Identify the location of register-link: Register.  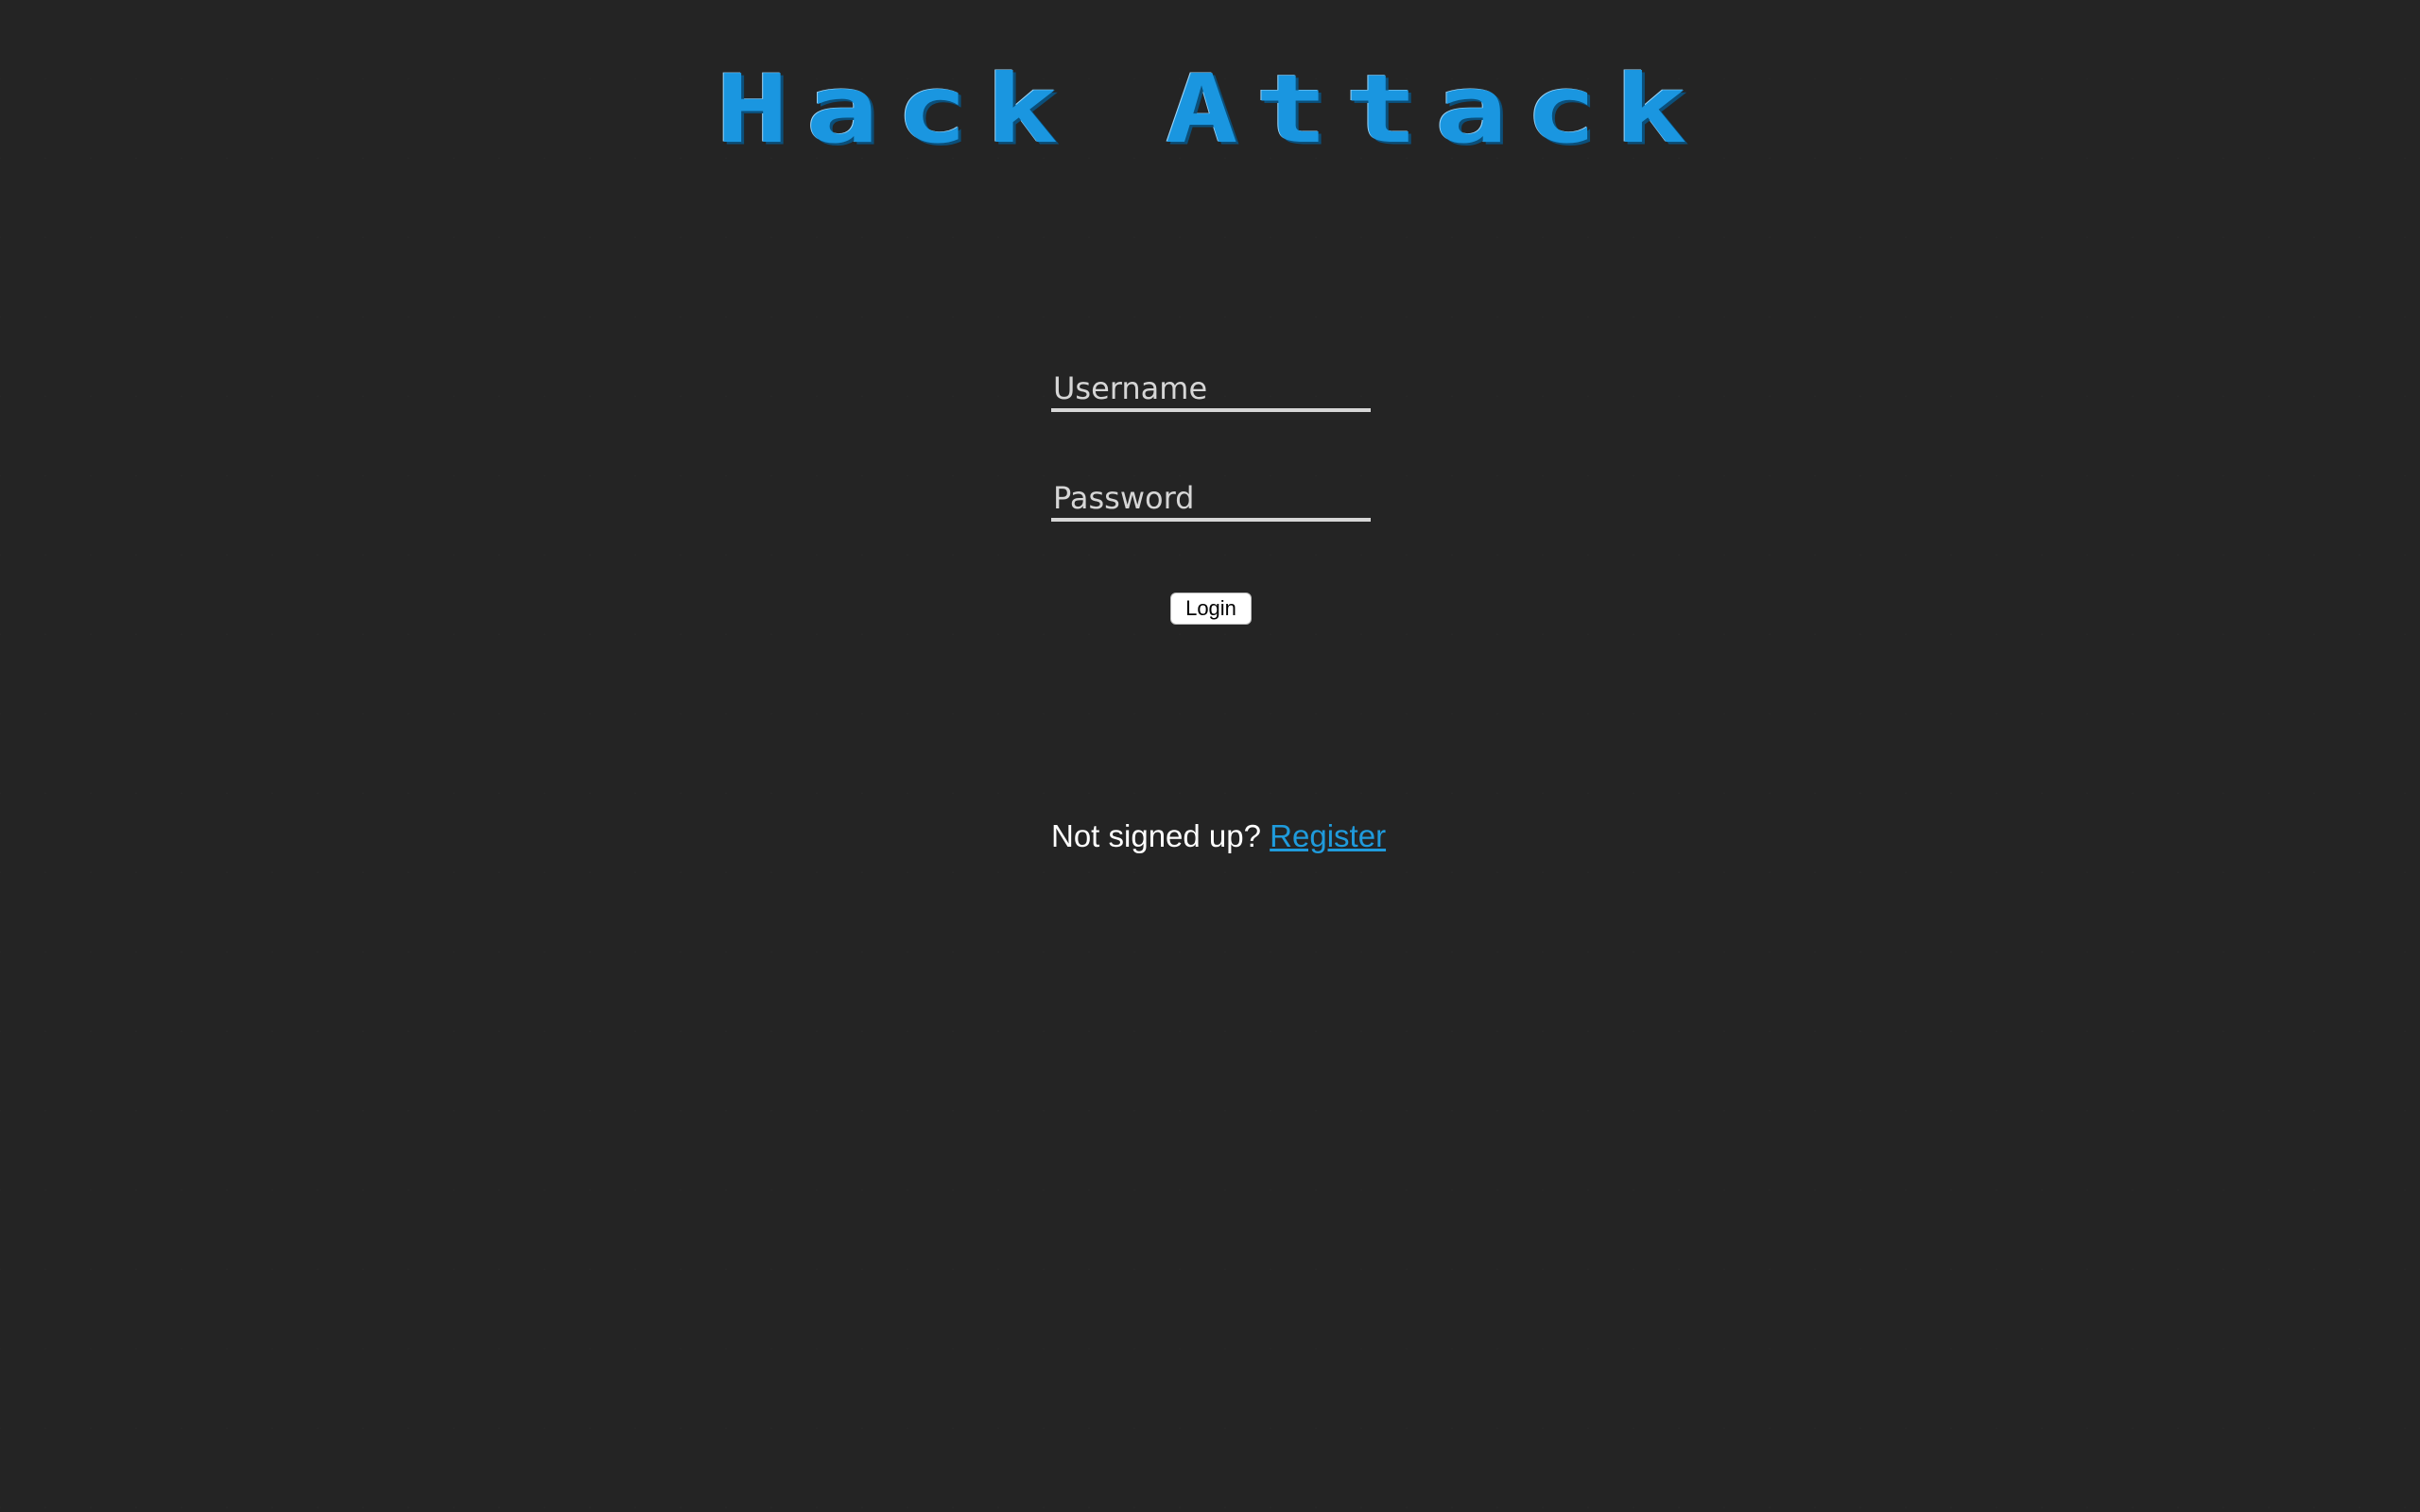
(1328, 835).